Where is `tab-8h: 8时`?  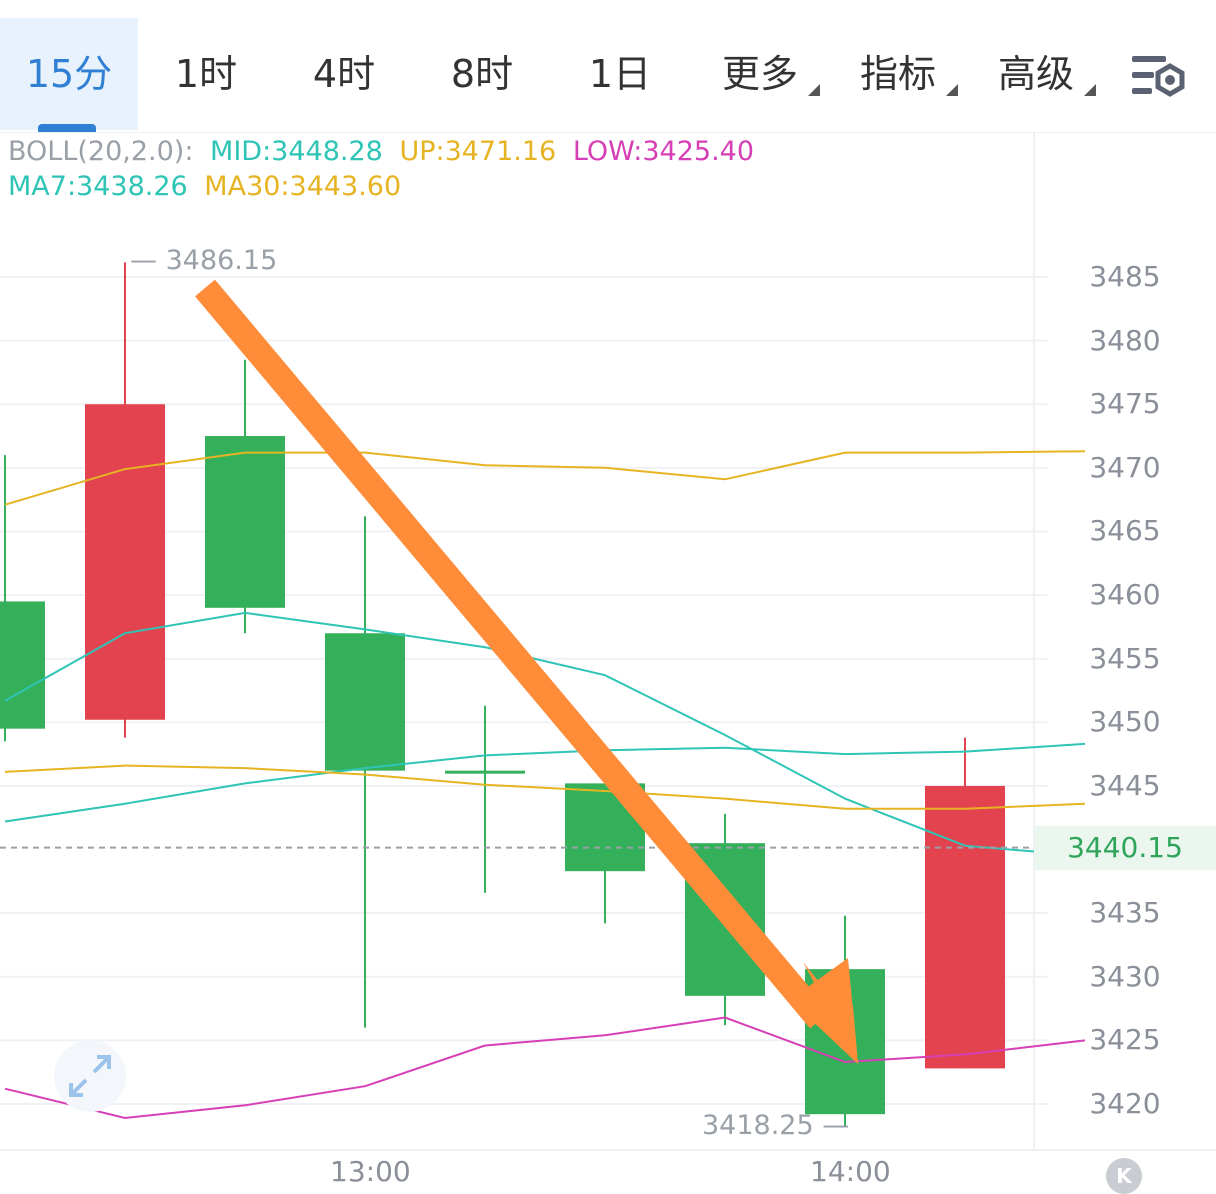 tab-8h: 8时 is located at coordinates (482, 74).